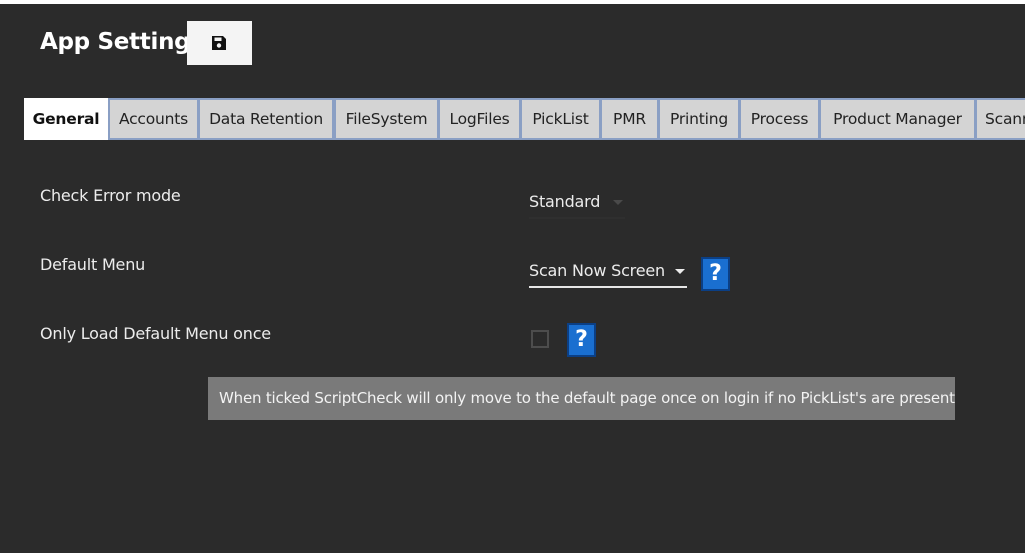  Describe the element at coordinates (779, 119) in the screenshot. I see `tab-process: Process` at that location.